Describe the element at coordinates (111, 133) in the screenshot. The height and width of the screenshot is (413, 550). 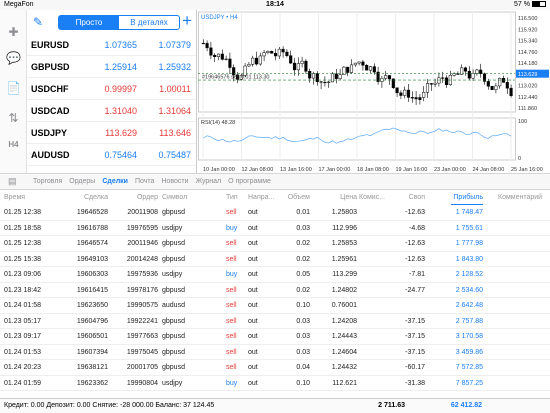
I see `quote-row: USDJPY 113.629 113.646` at that location.